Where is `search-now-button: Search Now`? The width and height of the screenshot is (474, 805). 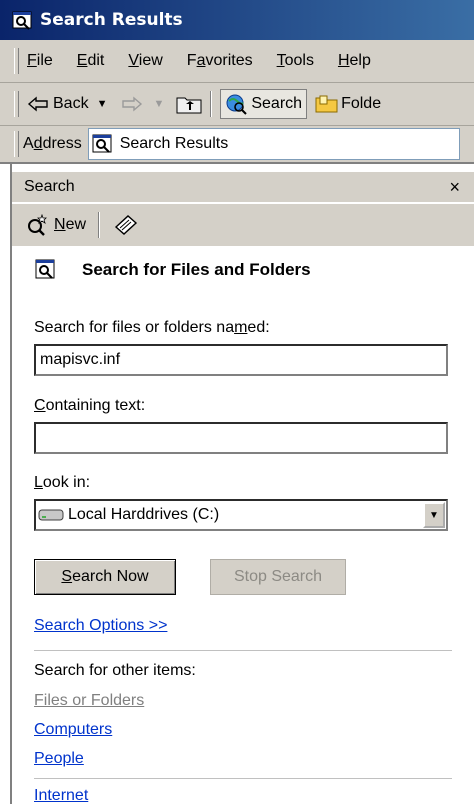 search-now-button: Search Now is located at coordinates (105, 577).